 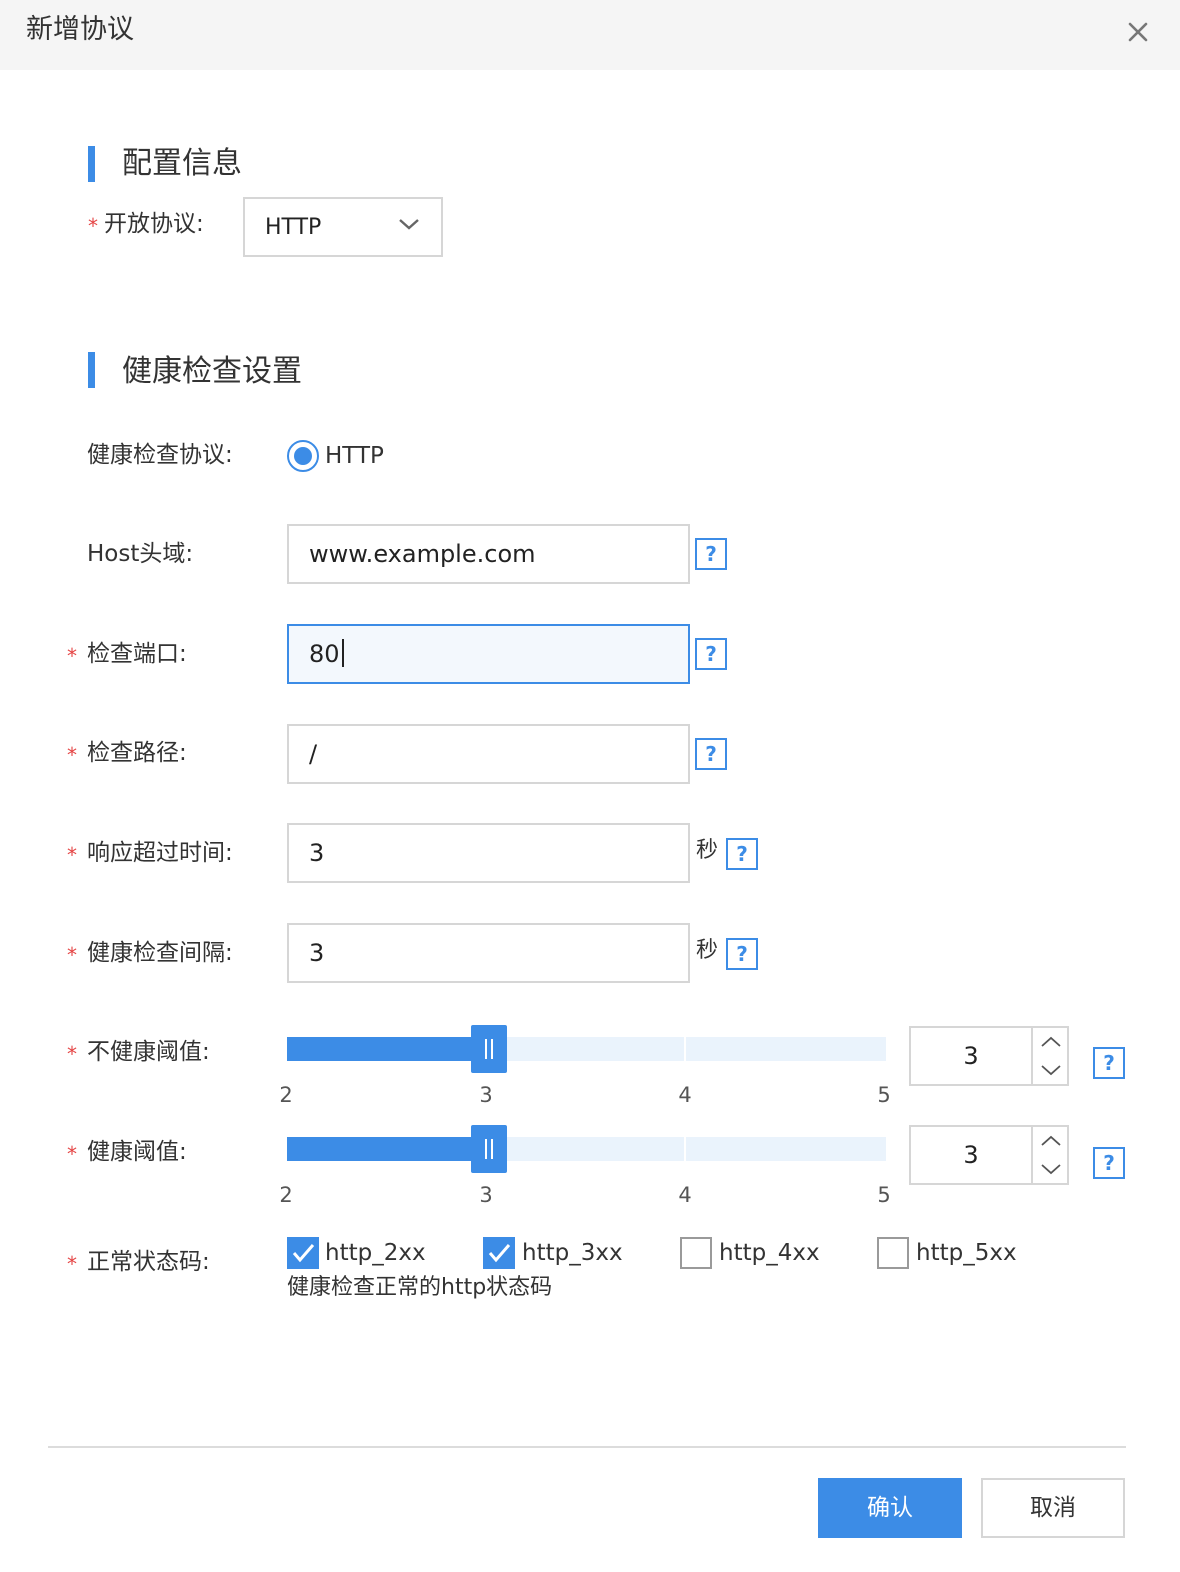 What do you see at coordinates (154, 224) in the screenshot?
I see `protocol-label: 开放协议:` at bounding box center [154, 224].